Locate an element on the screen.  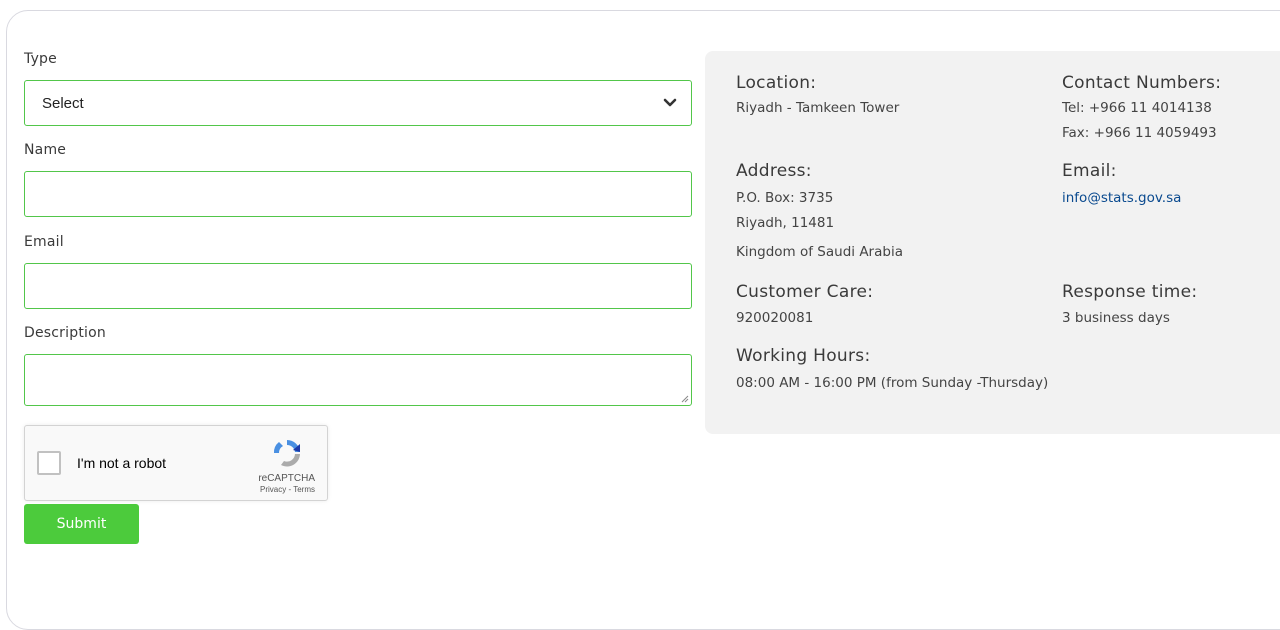
email-link: info@stats.gov.sa is located at coordinates (1121, 198).